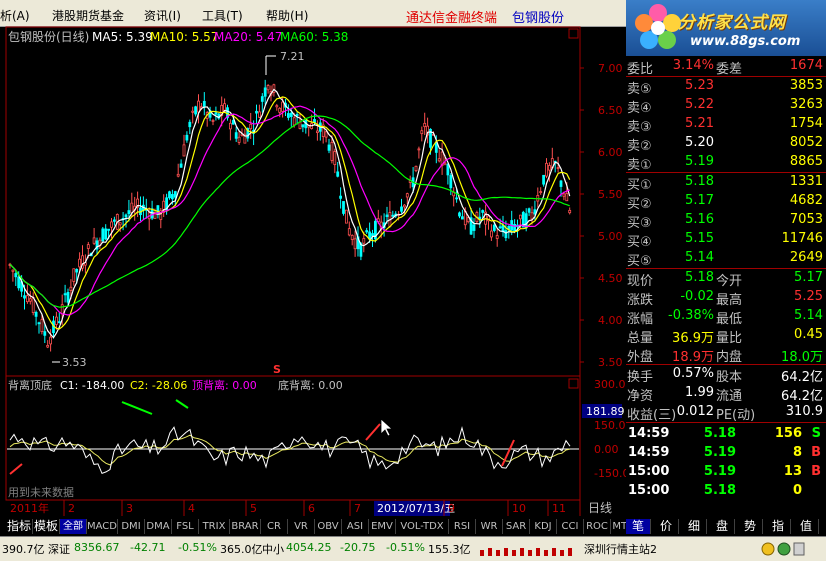 This screenshot has height=561, width=826. What do you see at coordinates (597, 526) in the screenshot?
I see `indicator-tab-roc: ROC` at bounding box center [597, 526].